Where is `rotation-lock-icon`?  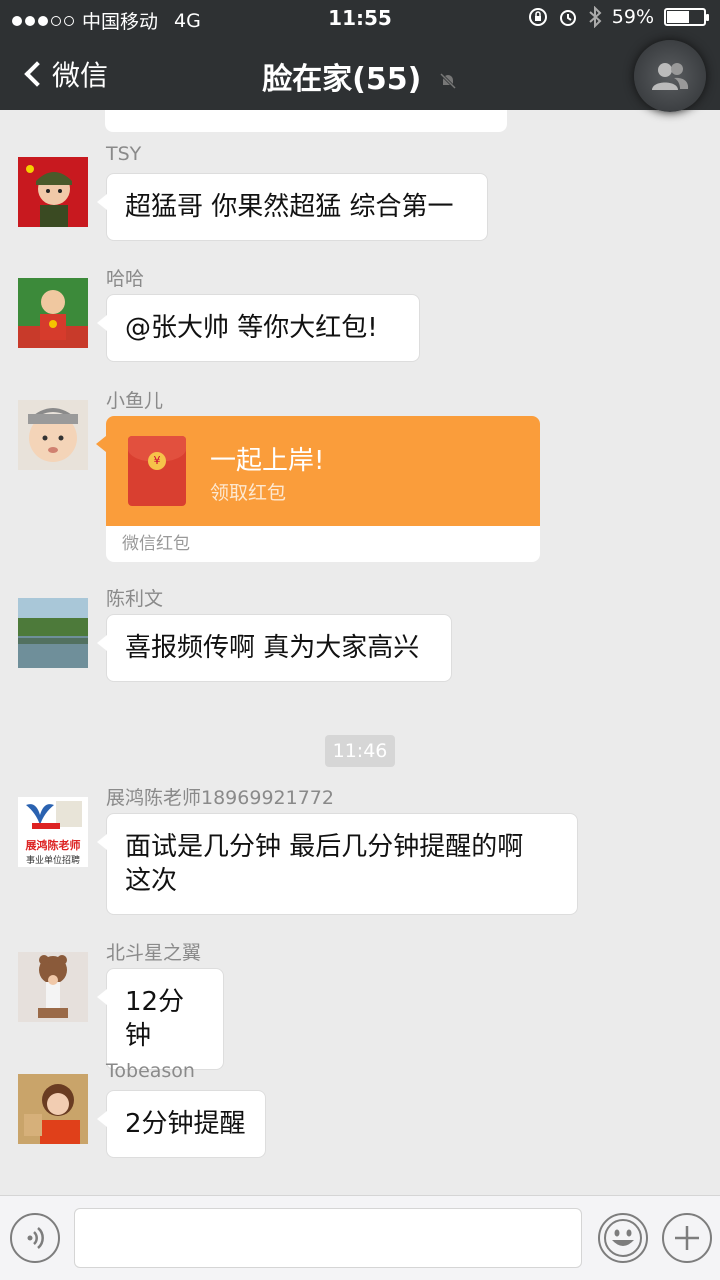
rotation-lock-icon is located at coordinates (537, 17).